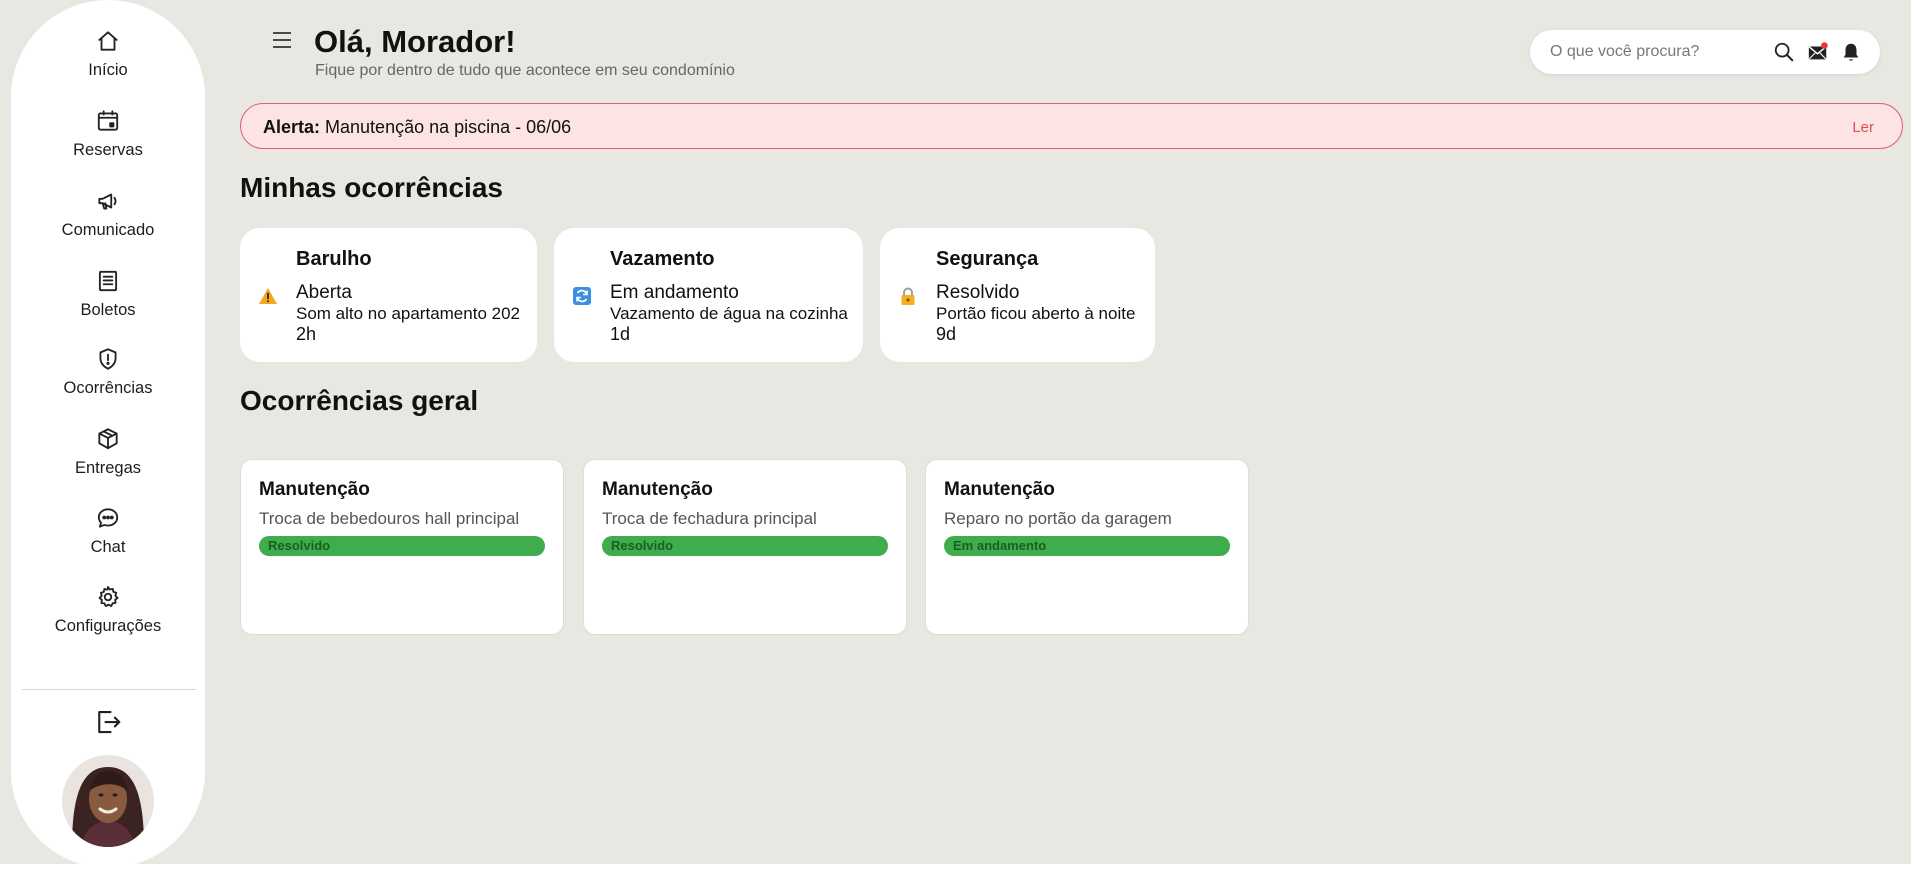 Image resolution: width=1911 pixels, height=880 pixels. I want to click on hamburger-menu-icon, so click(282, 40).